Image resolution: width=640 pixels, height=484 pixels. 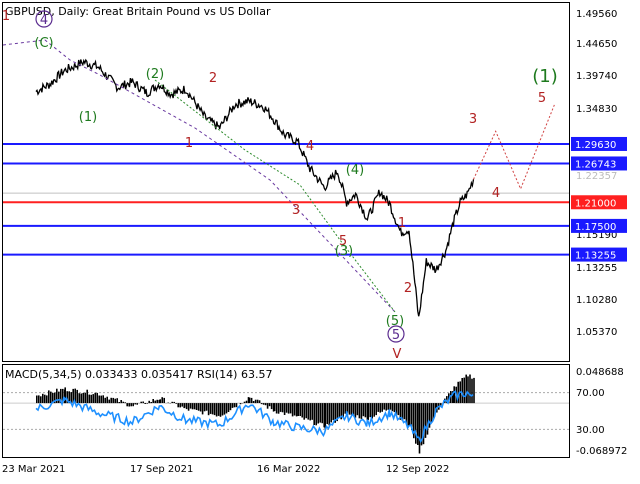 I want to click on wave-label: 1, so click(x=402, y=223).